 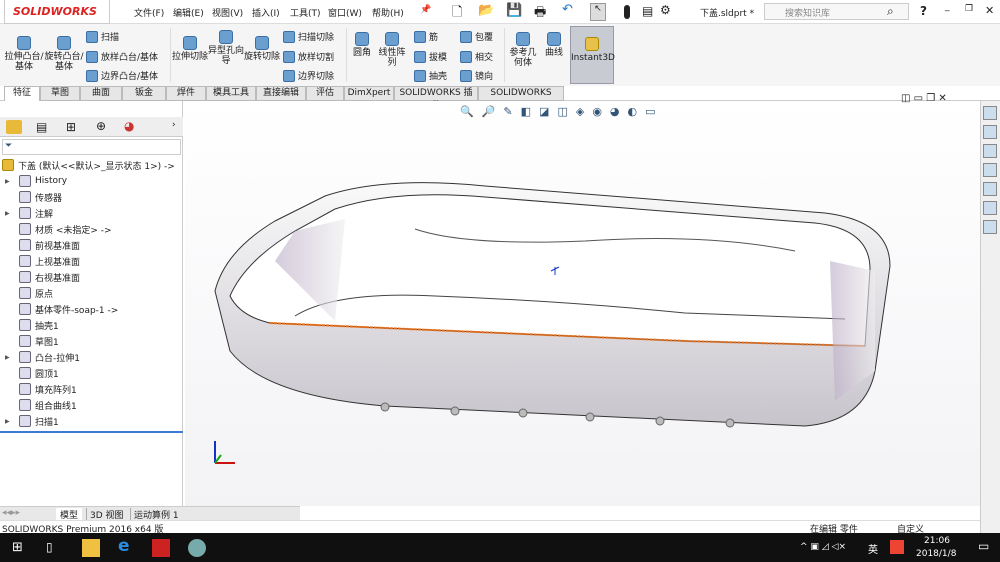 What do you see at coordinates (29, 341) in the screenshot?
I see `tree-item: 草图1` at bounding box center [29, 341].